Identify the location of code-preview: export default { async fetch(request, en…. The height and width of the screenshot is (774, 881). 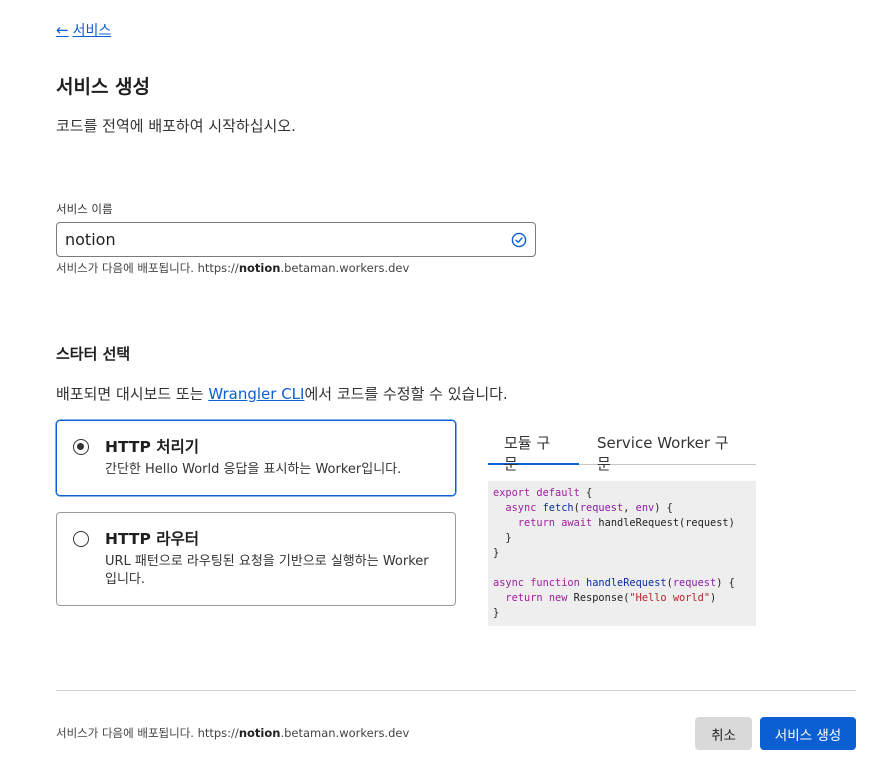
(622, 553).